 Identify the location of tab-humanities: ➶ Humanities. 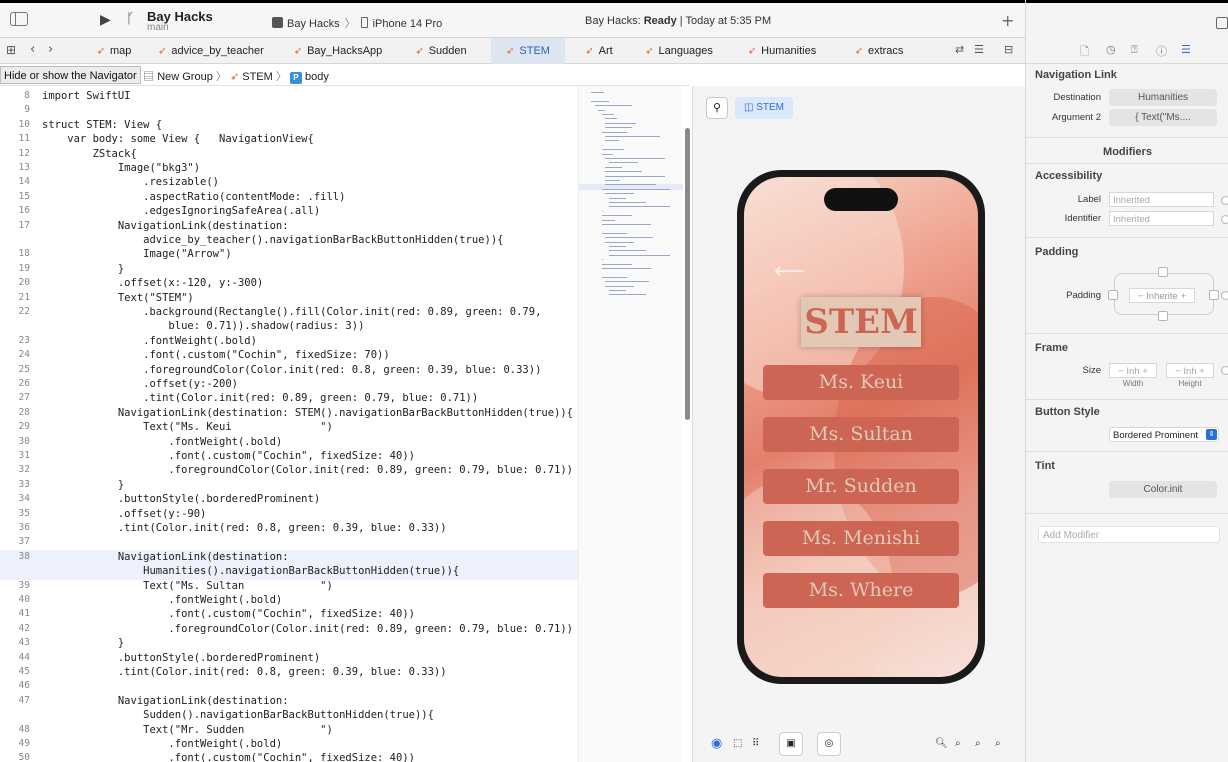
(782, 51).